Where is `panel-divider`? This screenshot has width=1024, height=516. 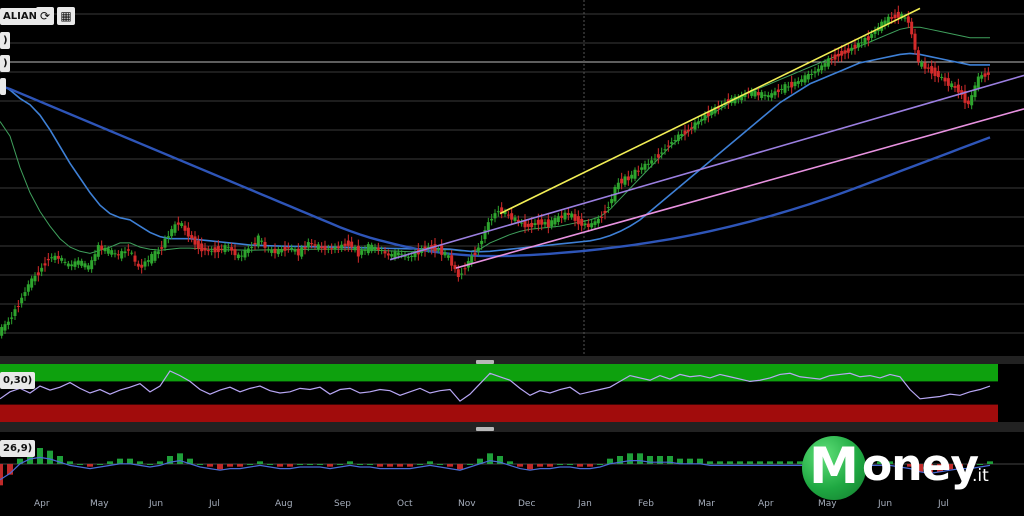
panel-divider is located at coordinates (512, 427).